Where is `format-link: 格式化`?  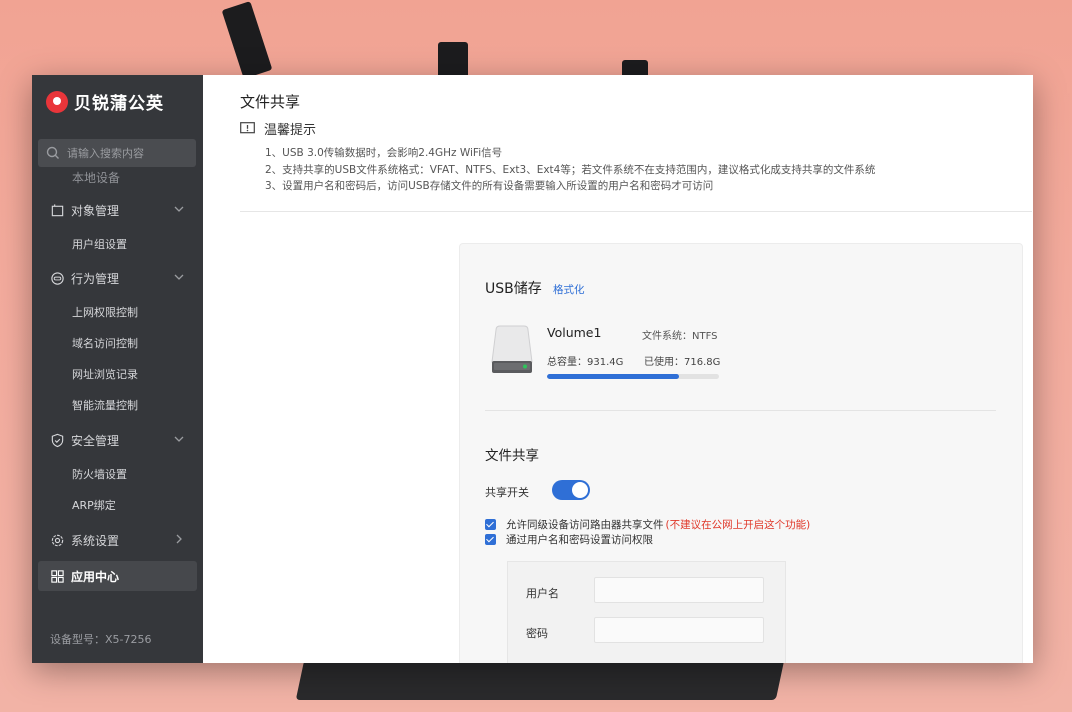
format-link: 格式化 is located at coordinates (569, 289).